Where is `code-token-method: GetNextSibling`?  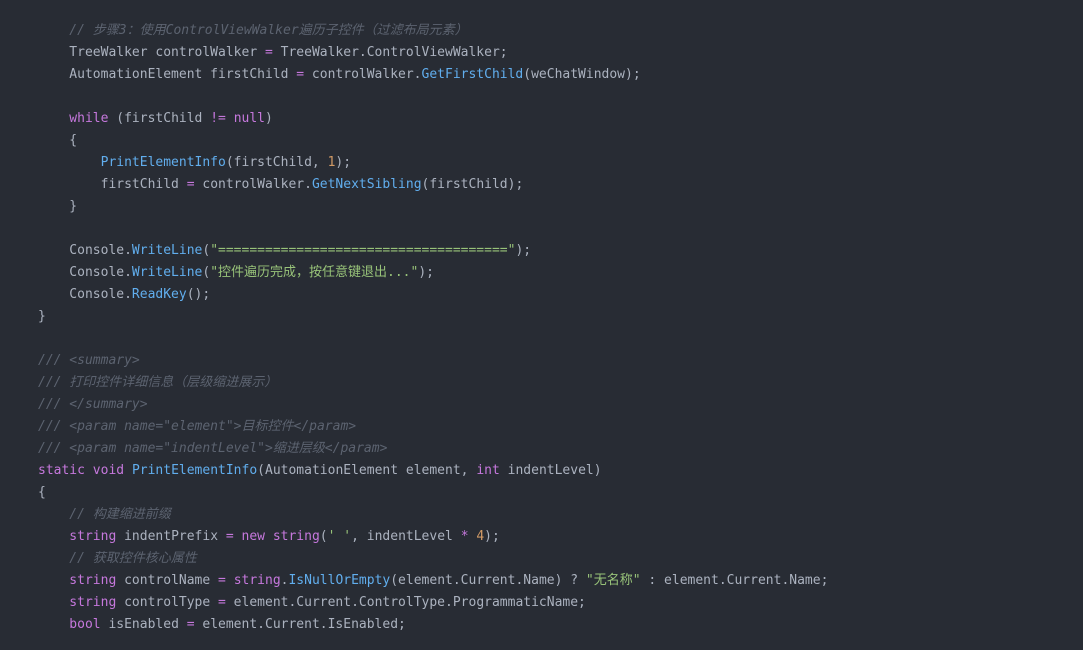
code-token-method: GetNextSibling is located at coordinates (366, 184).